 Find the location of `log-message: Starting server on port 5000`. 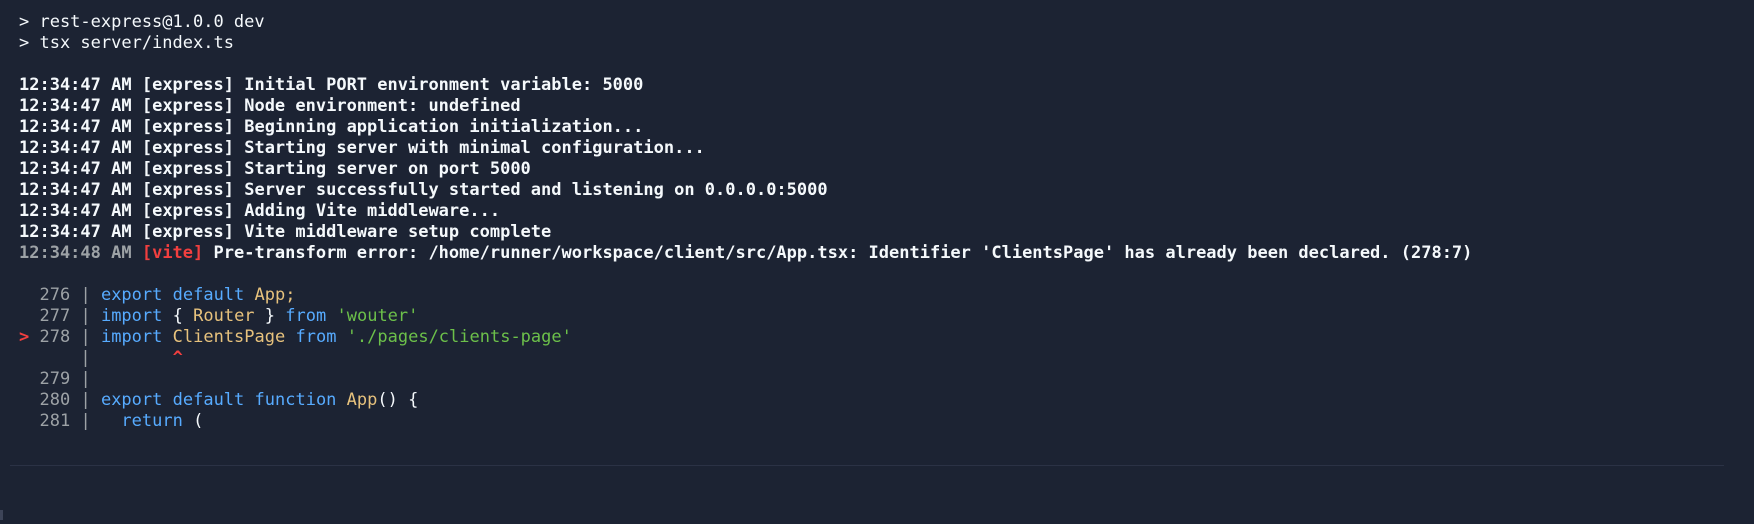

log-message: Starting server on port 5000 is located at coordinates (387, 169).